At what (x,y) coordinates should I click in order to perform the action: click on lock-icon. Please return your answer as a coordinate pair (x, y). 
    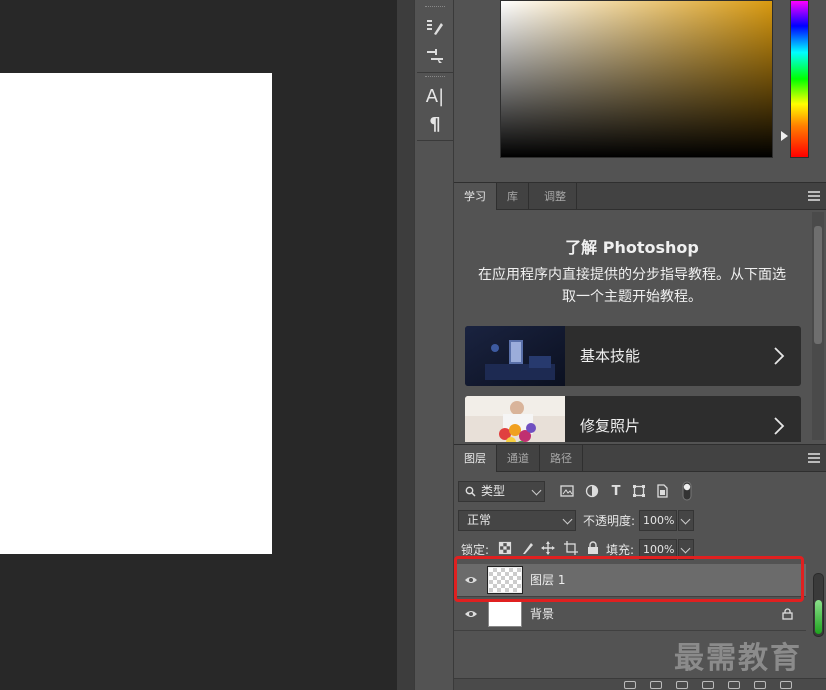
    Looking at the image, I should click on (787, 614).